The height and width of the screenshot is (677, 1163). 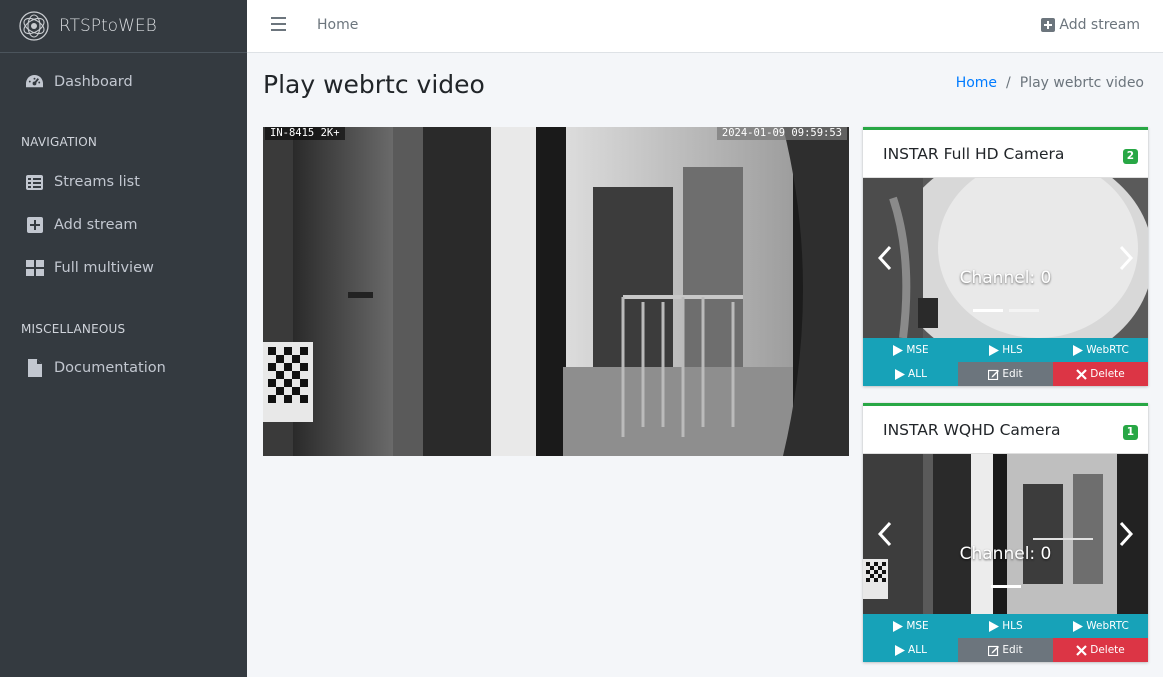 What do you see at coordinates (1081, 83) in the screenshot?
I see `breadcrumb-current: Play webrtc video` at bounding box center [1081, 83].